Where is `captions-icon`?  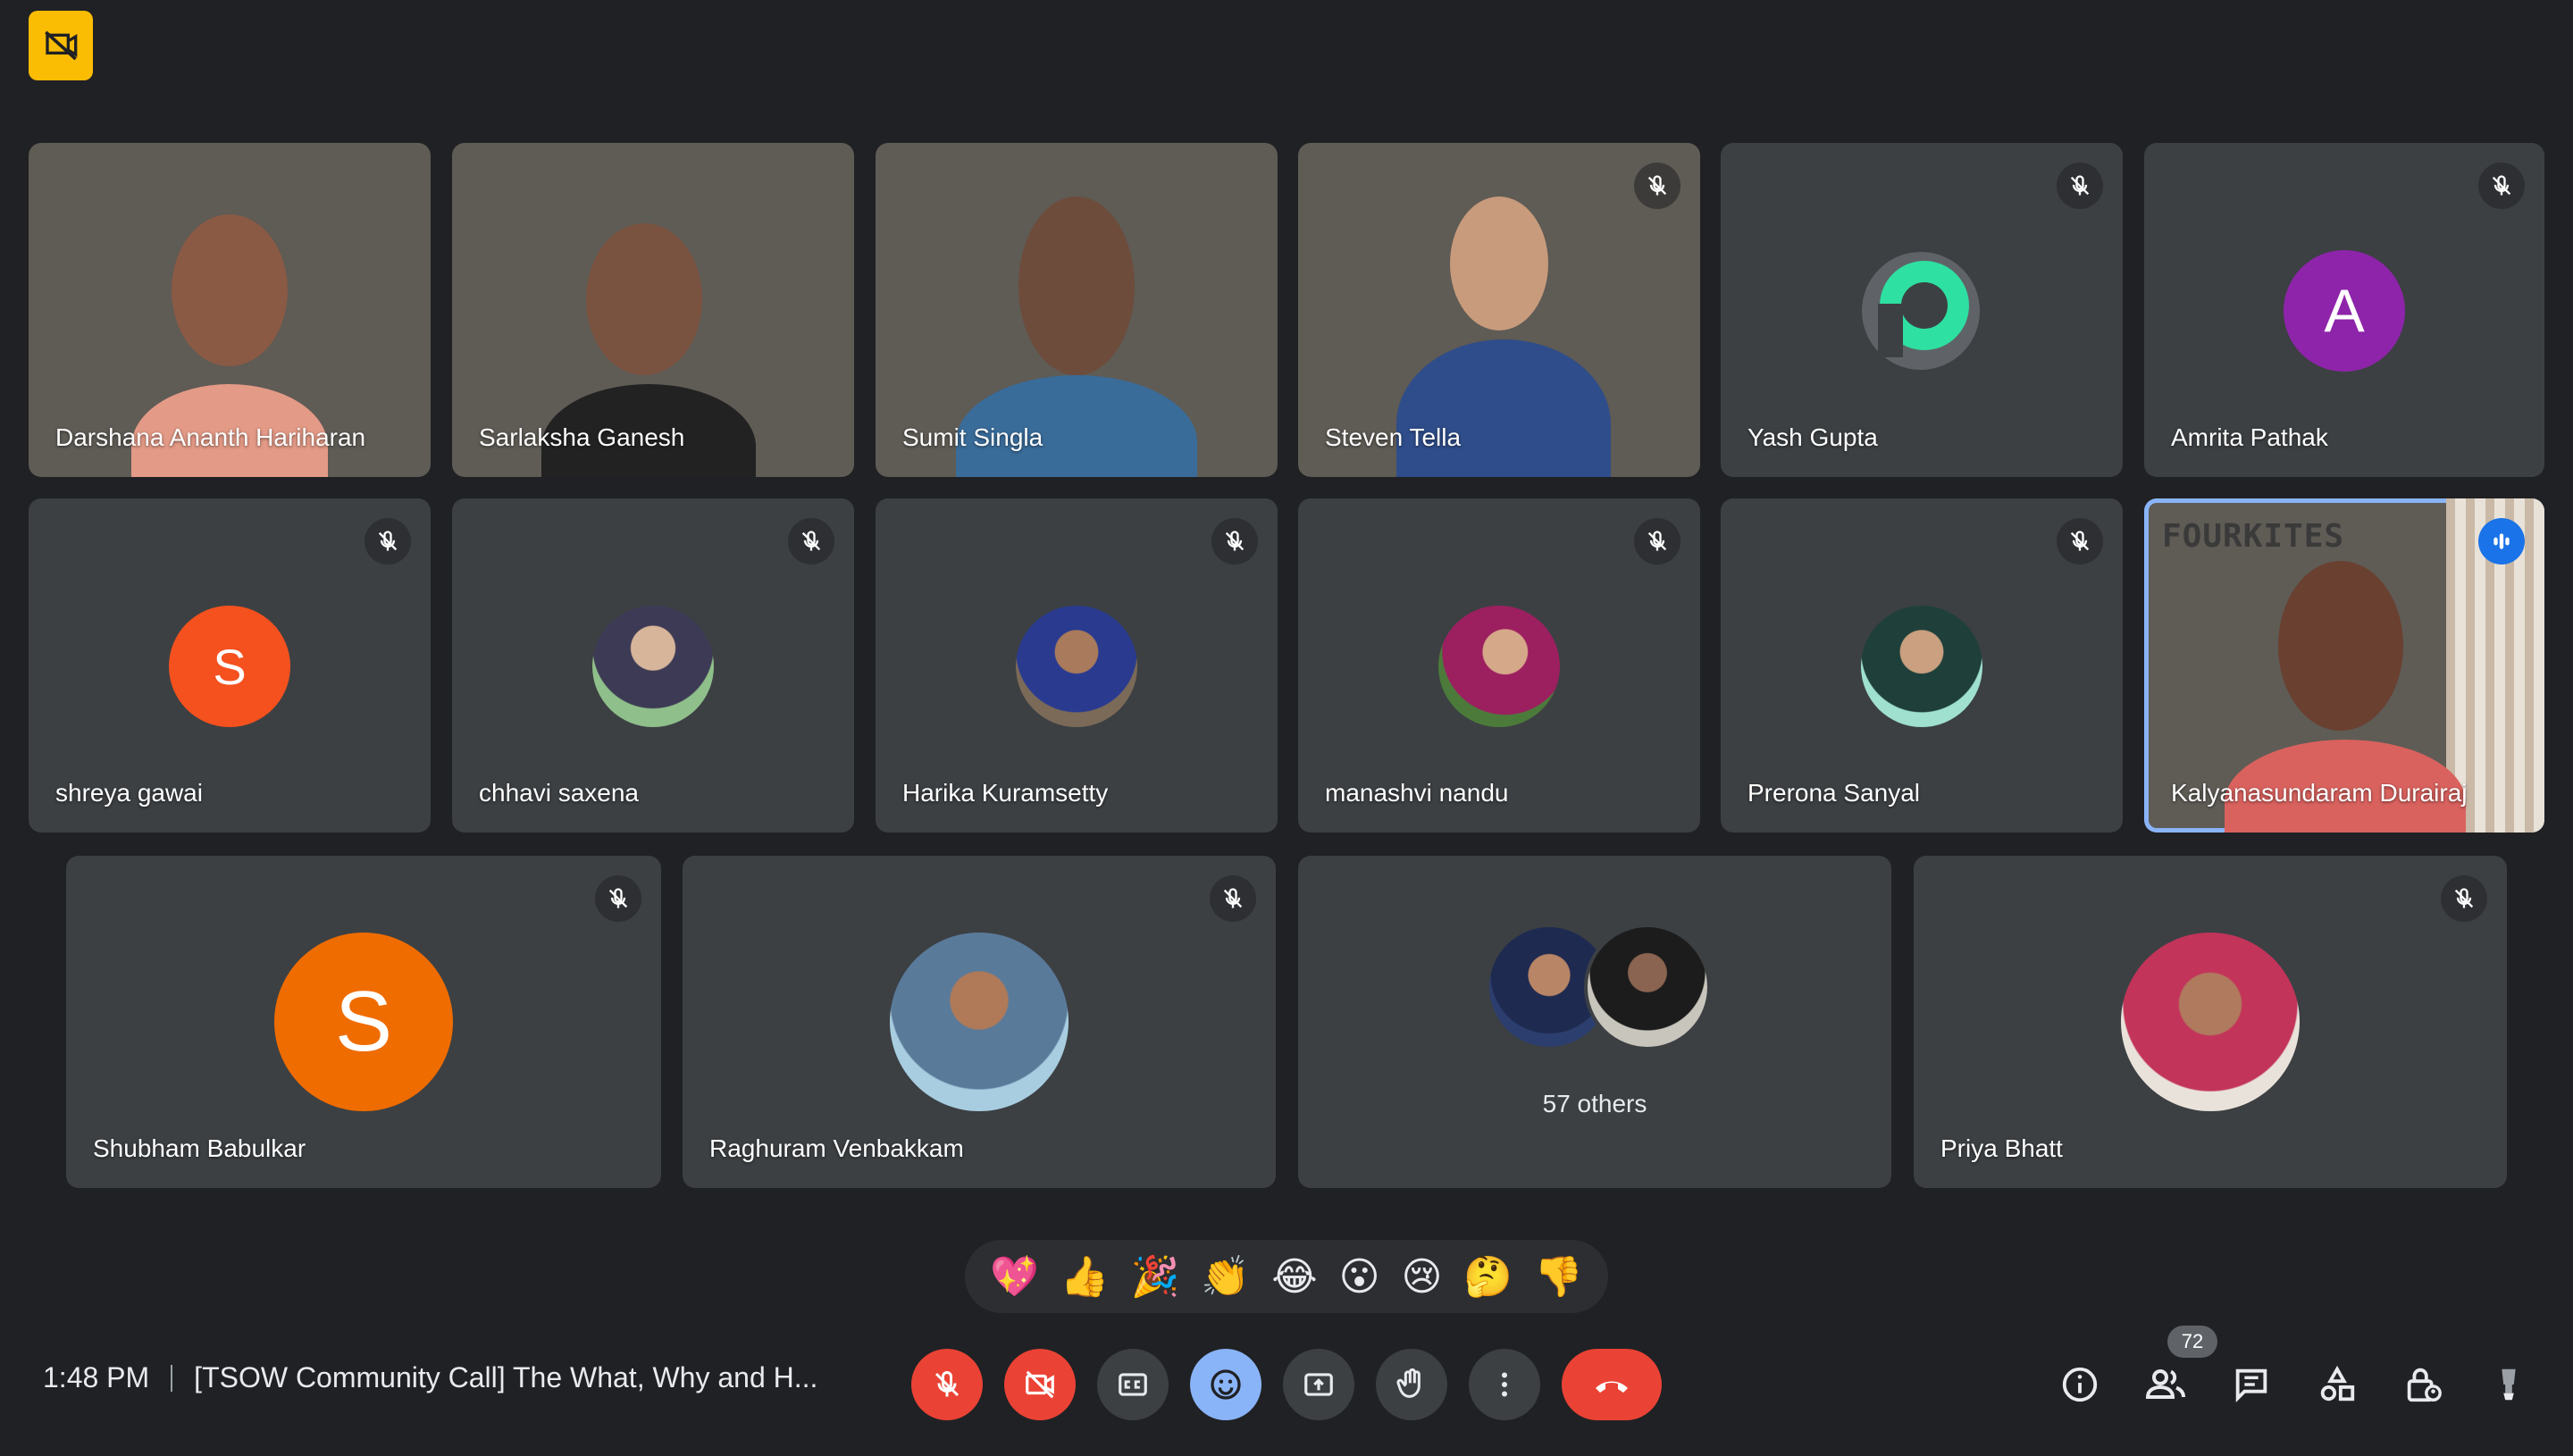 captions-icon is located at coordinates (1133, 1384).